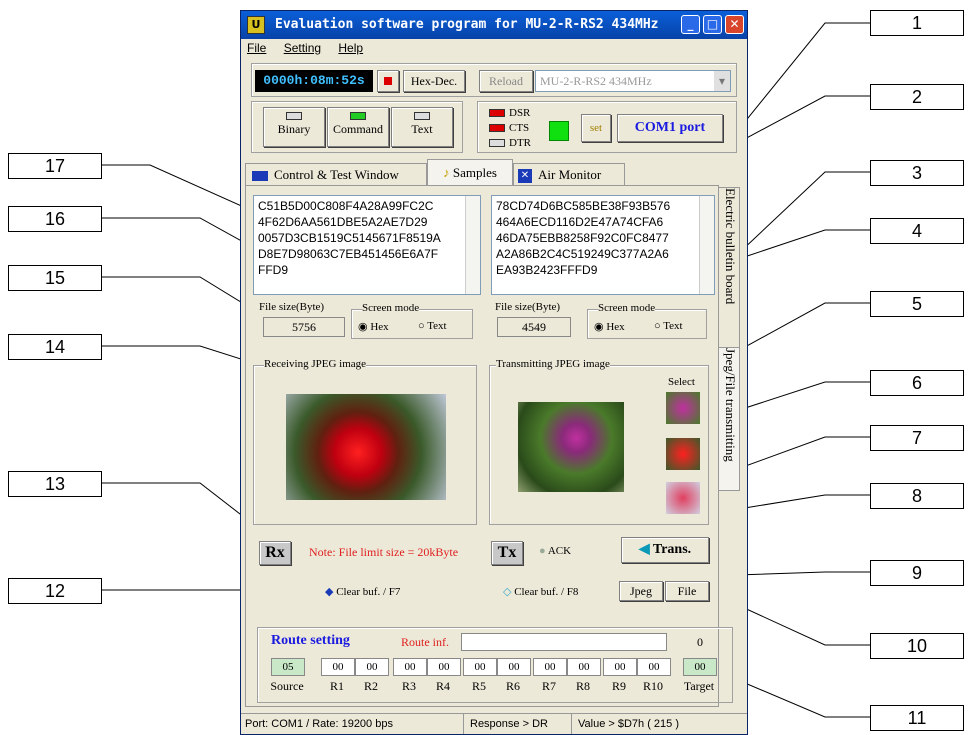  I want to click on tab-air-monitor: ✕ Air Monitor, so click(569, 174).